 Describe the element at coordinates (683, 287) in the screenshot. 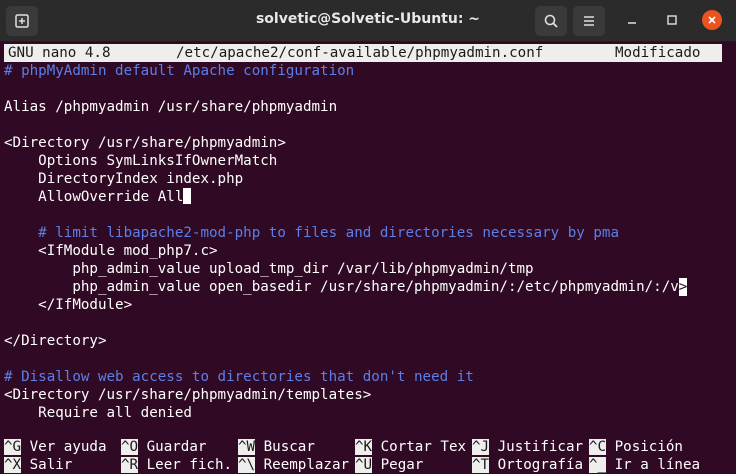

I see `truncation-marker: >` at that location.